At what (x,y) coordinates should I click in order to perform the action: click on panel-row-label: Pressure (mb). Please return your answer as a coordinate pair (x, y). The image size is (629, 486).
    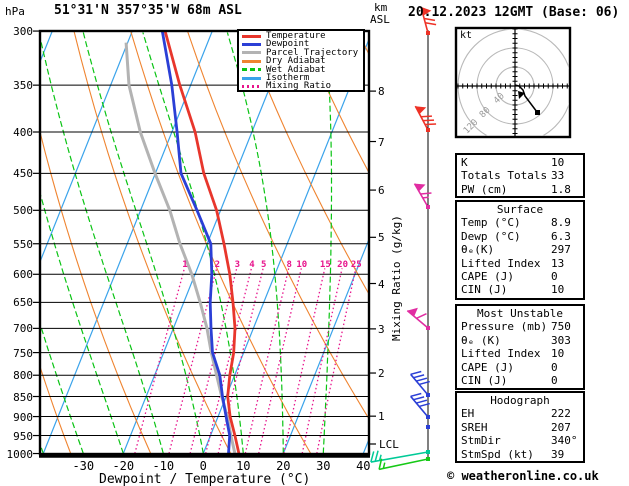
    Looking at the image, I should click on (504, 327).